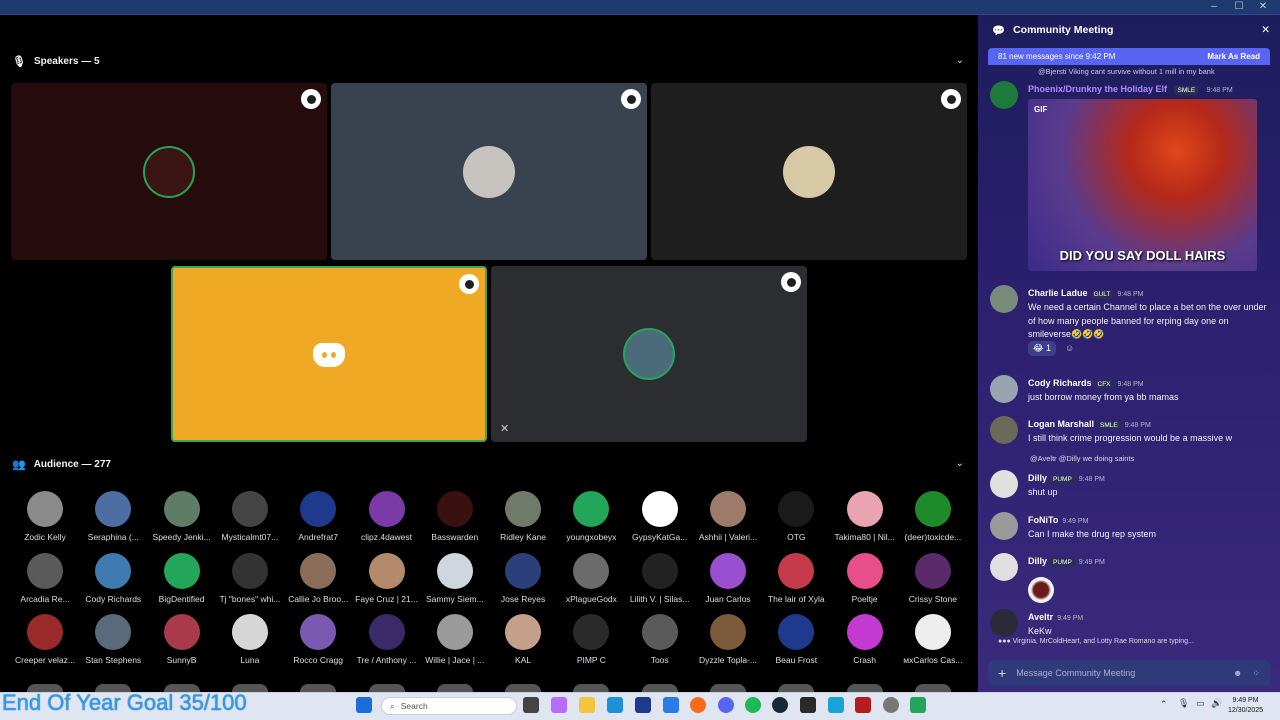 This screenshot has width=1280, height=720. I want to click on close-window-button: ✕, so click(1263, 6).